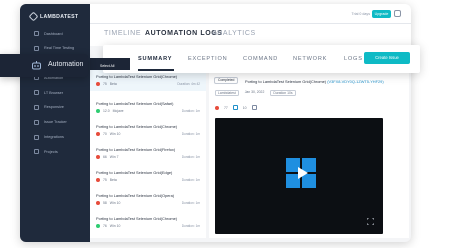 The image size is (474, 248). What do you see at coordinates (227, 93) in the screenshot?
I see `build-tag: Lambdatest` at bounding box center [227, 93].